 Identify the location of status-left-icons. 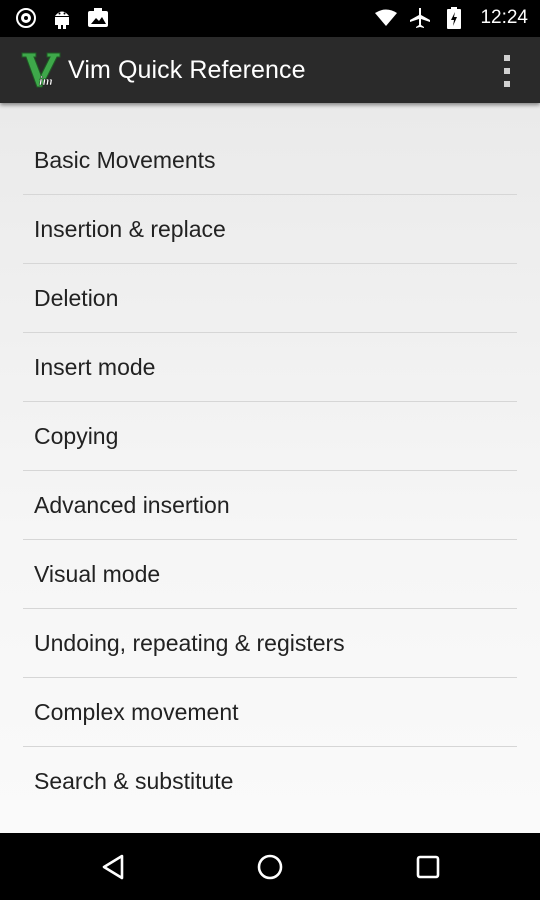
(62, 18).